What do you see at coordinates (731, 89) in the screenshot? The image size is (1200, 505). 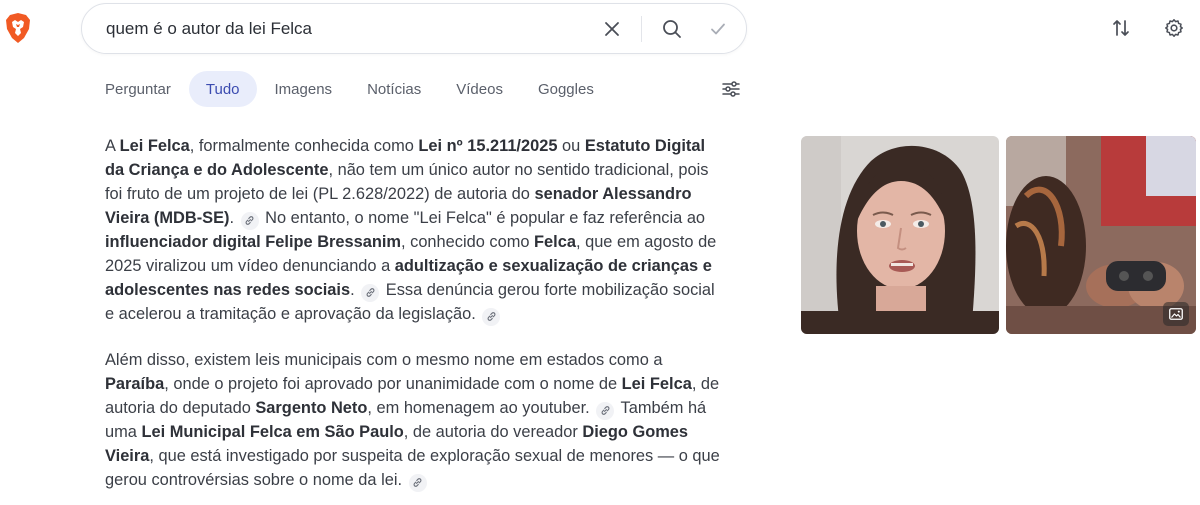 I see `sliders-icon` at bounding box center [731, 89].